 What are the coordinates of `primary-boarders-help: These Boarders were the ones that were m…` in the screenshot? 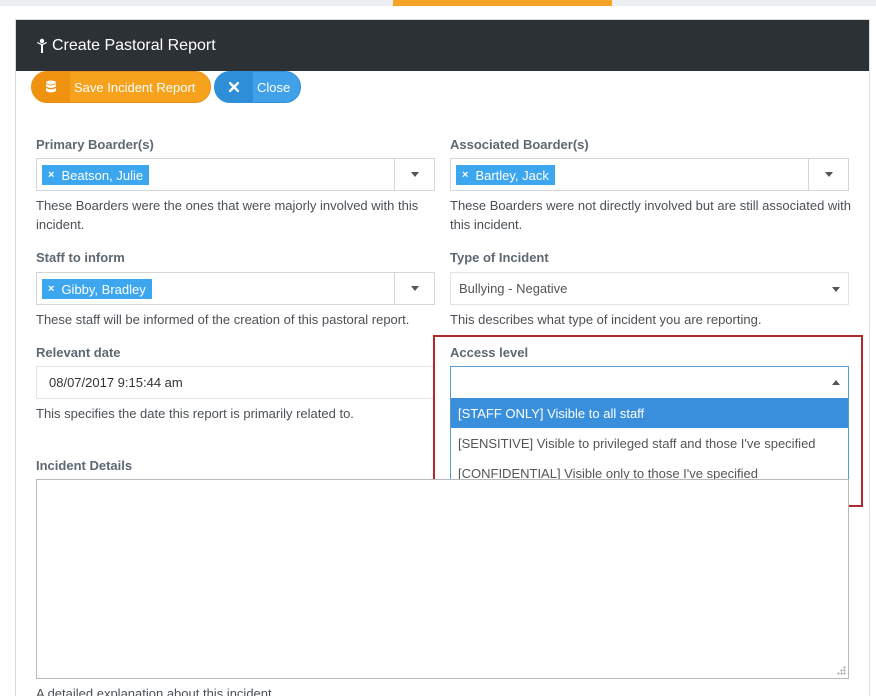 It's located at (227, 215).